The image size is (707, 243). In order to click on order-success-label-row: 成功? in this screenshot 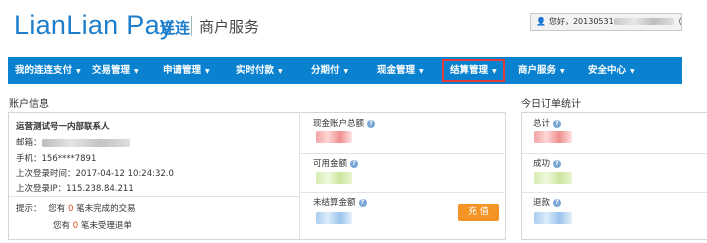, I will do `click(547, 163)`.